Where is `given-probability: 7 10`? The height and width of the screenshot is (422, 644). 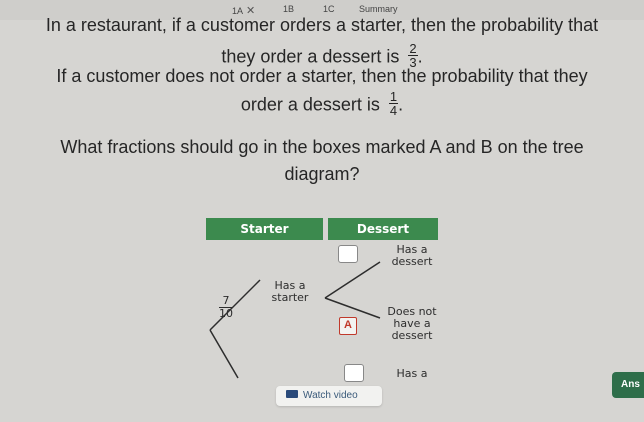 given-probability: 7 10 is located at coordinates (226, 307).